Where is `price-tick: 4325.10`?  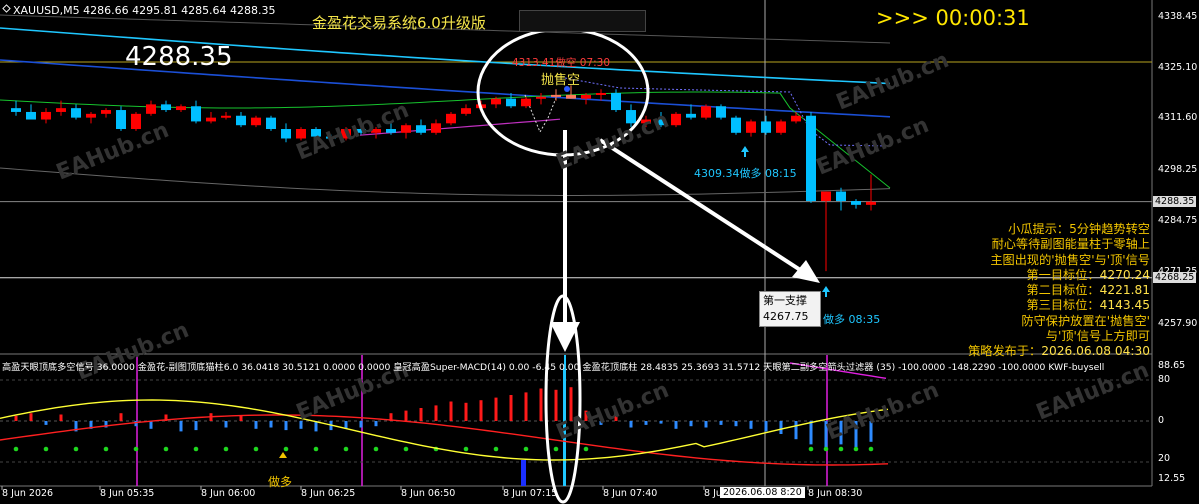 price-tick: 4325.10 is located at coordinates (1178, 67).